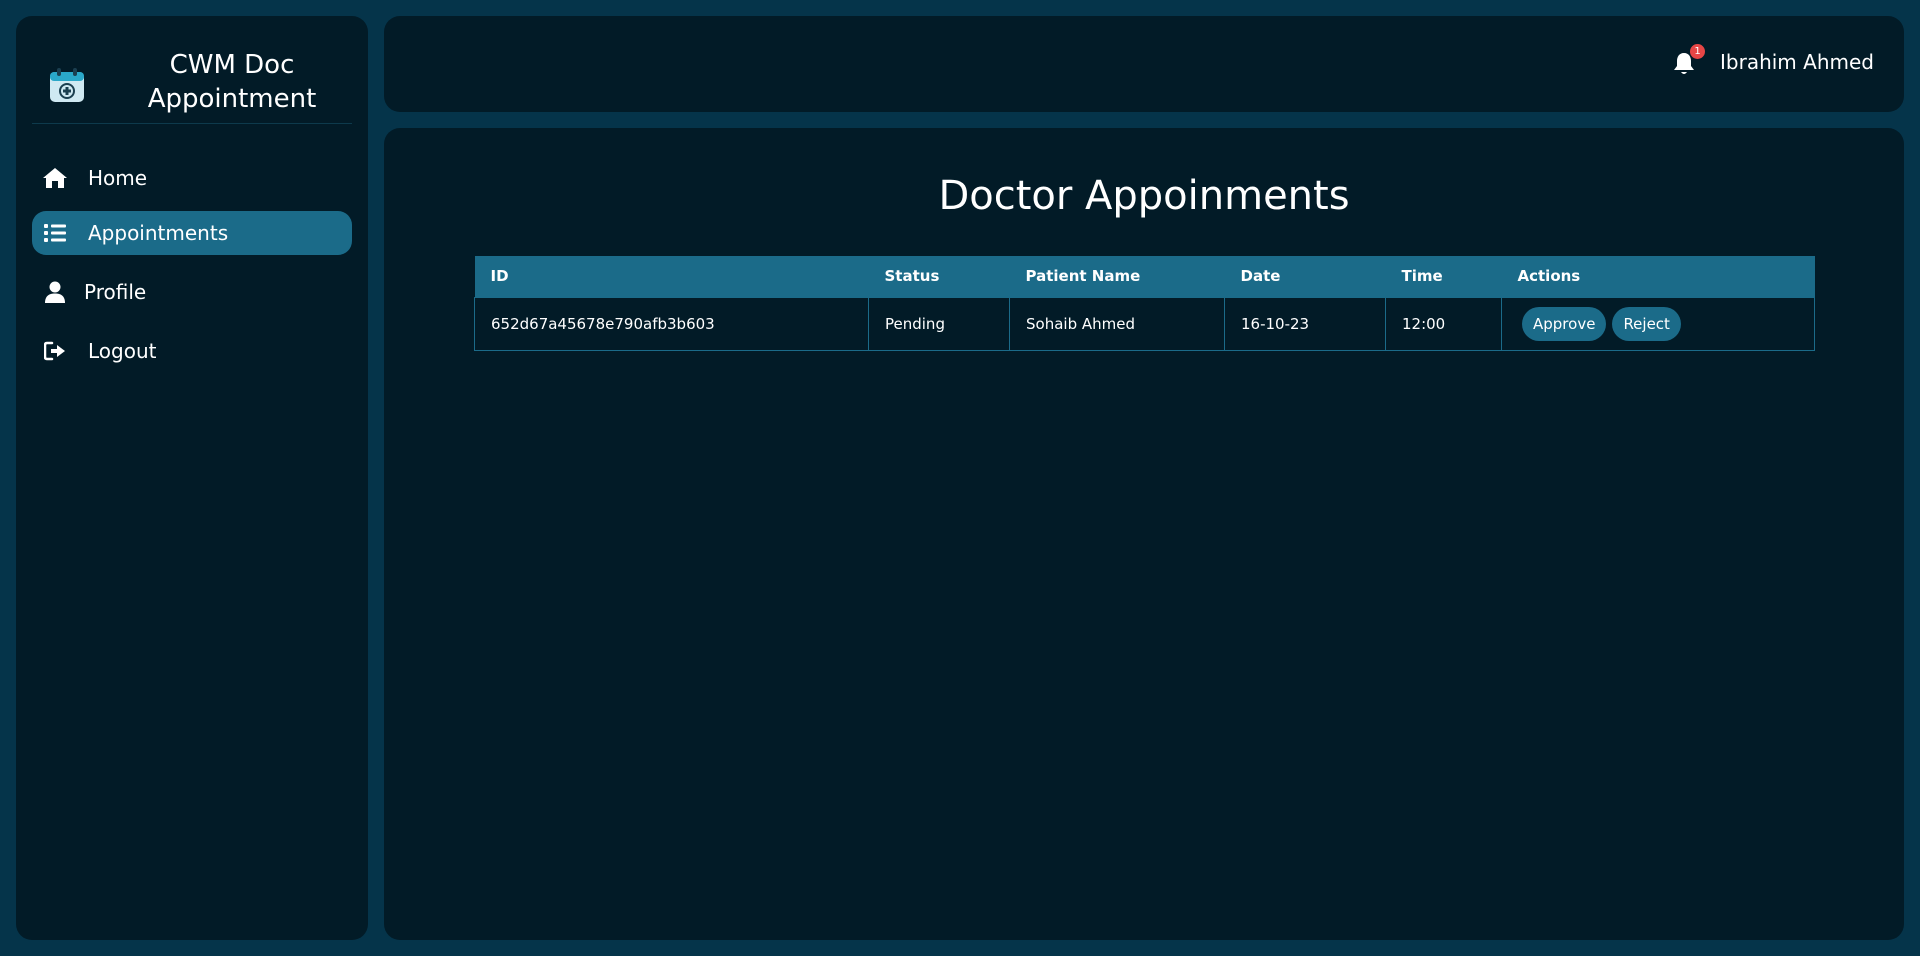 The image size is (1920, 956). I want to click on user-name: Ibrahim Ahmed, so click(1797, 62).